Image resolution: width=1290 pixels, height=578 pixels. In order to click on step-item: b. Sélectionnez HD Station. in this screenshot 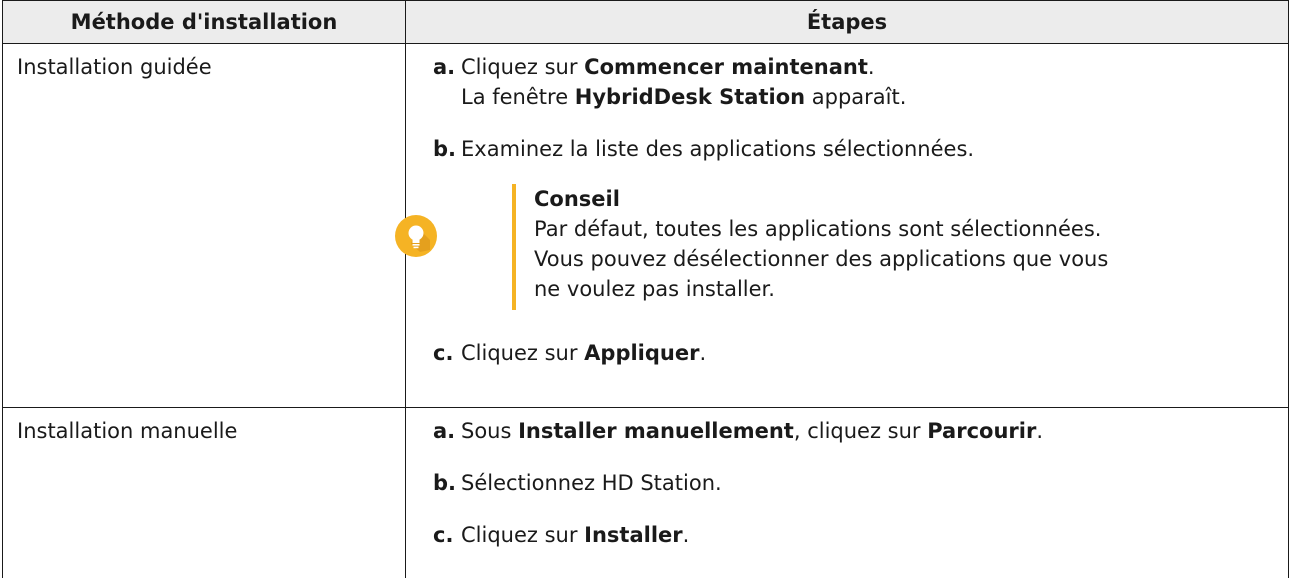, I will do `click(847, 483)`.